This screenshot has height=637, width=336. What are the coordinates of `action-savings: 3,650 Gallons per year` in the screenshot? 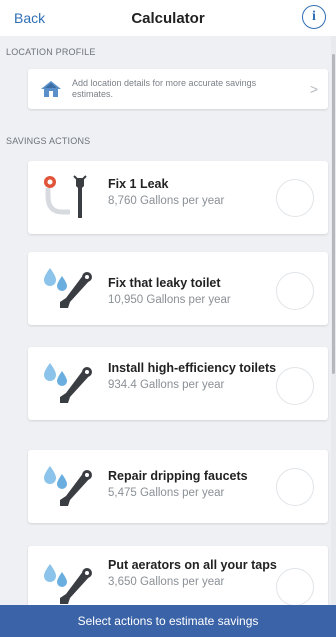 It's located at (166, 582).